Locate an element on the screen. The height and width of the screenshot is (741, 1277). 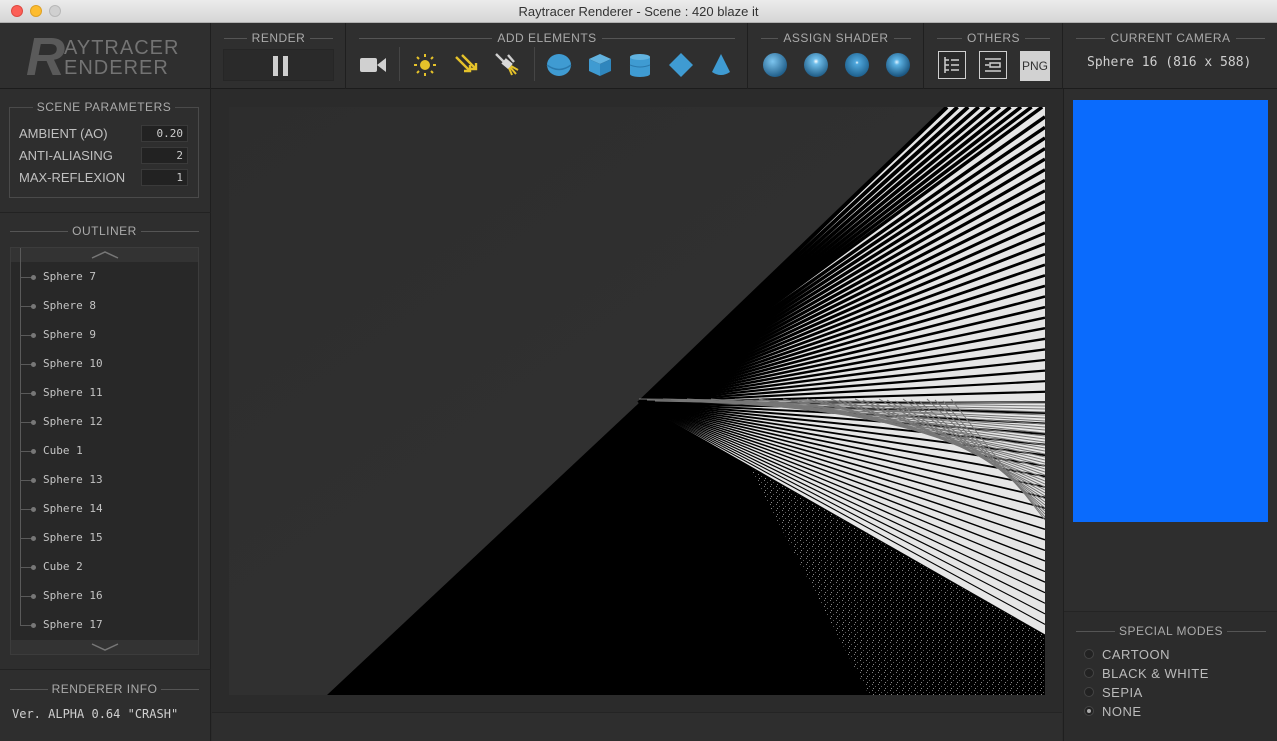
chevron-down-icon is located at coordinates (105, 647).